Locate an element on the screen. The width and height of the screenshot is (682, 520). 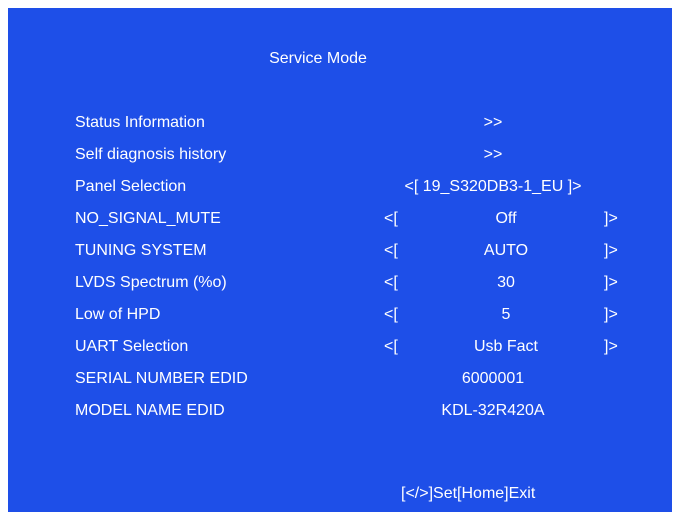
menu-item-value: <[ 19_S320DB3-1_EU ]> is located at coordinates (493, 186).